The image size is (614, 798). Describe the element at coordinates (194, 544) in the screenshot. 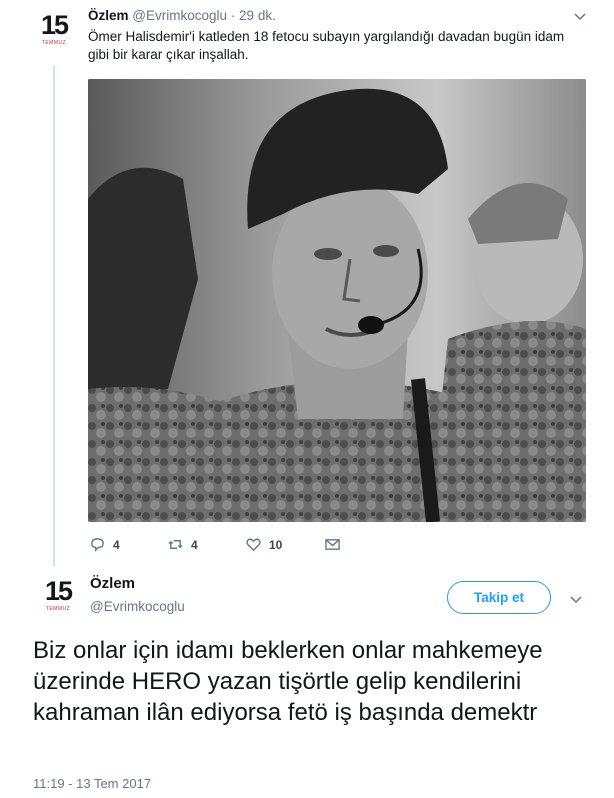

I see `retweet-count: 4` at that location.